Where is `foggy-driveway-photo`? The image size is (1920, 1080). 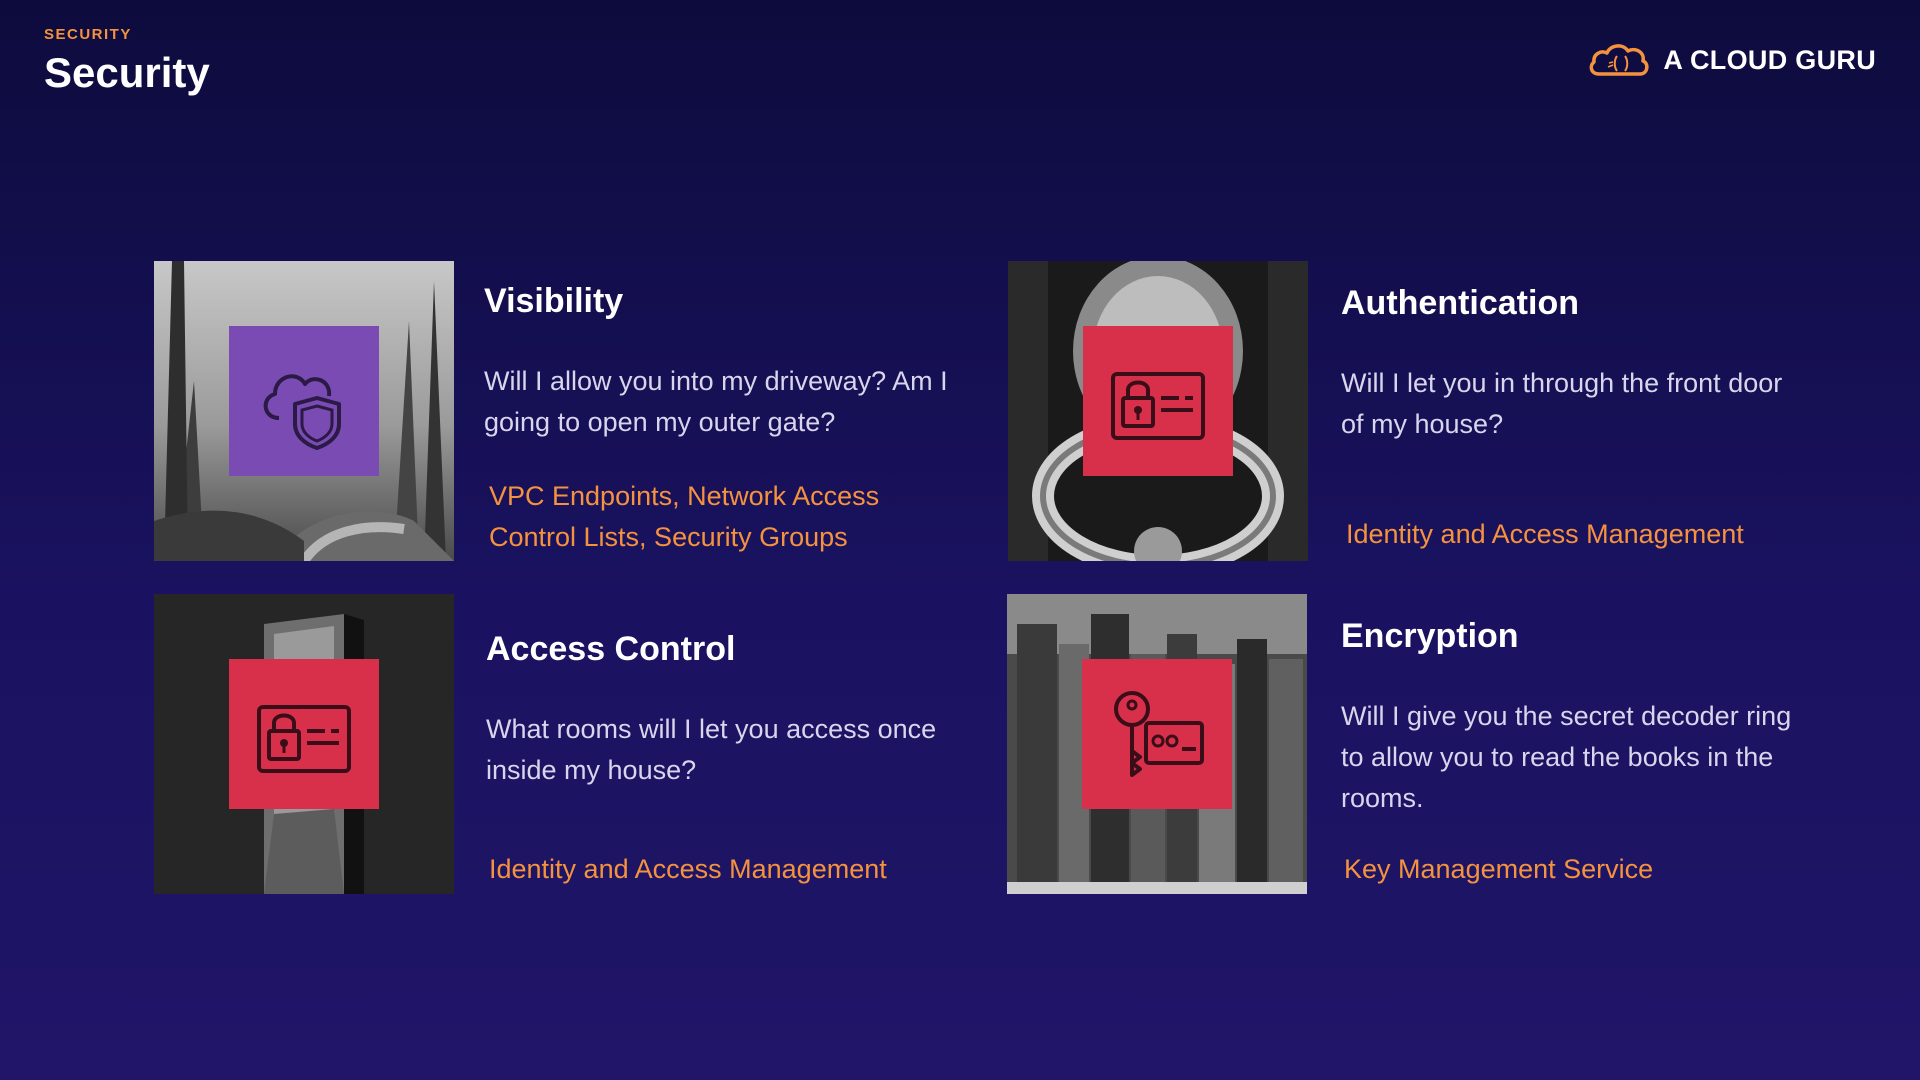 foggy-driveway-photo is located at coordinates (304, 411).